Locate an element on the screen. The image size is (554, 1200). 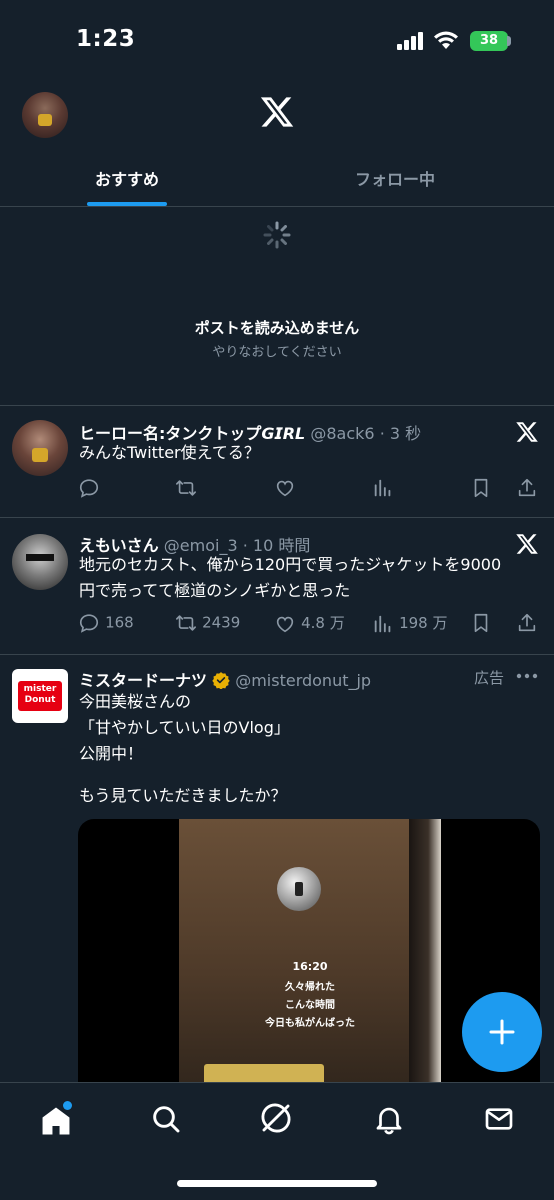
verified-badge-icon is located at coordinates (221, 681).